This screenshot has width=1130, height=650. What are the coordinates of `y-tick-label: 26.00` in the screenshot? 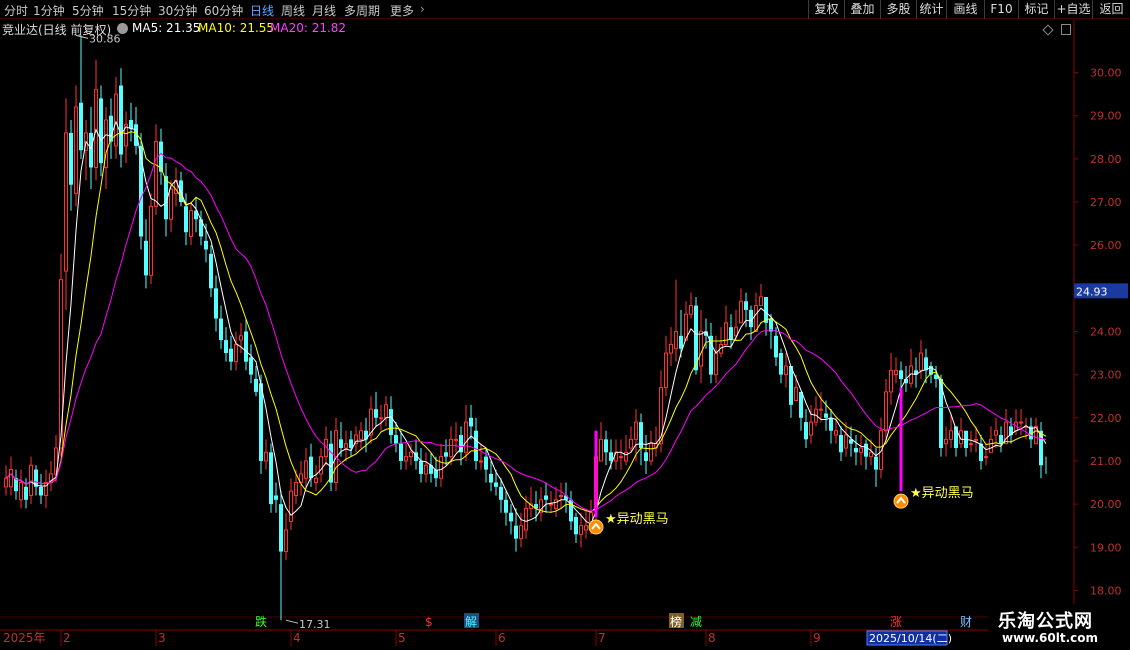 It's located at (1106, 245).